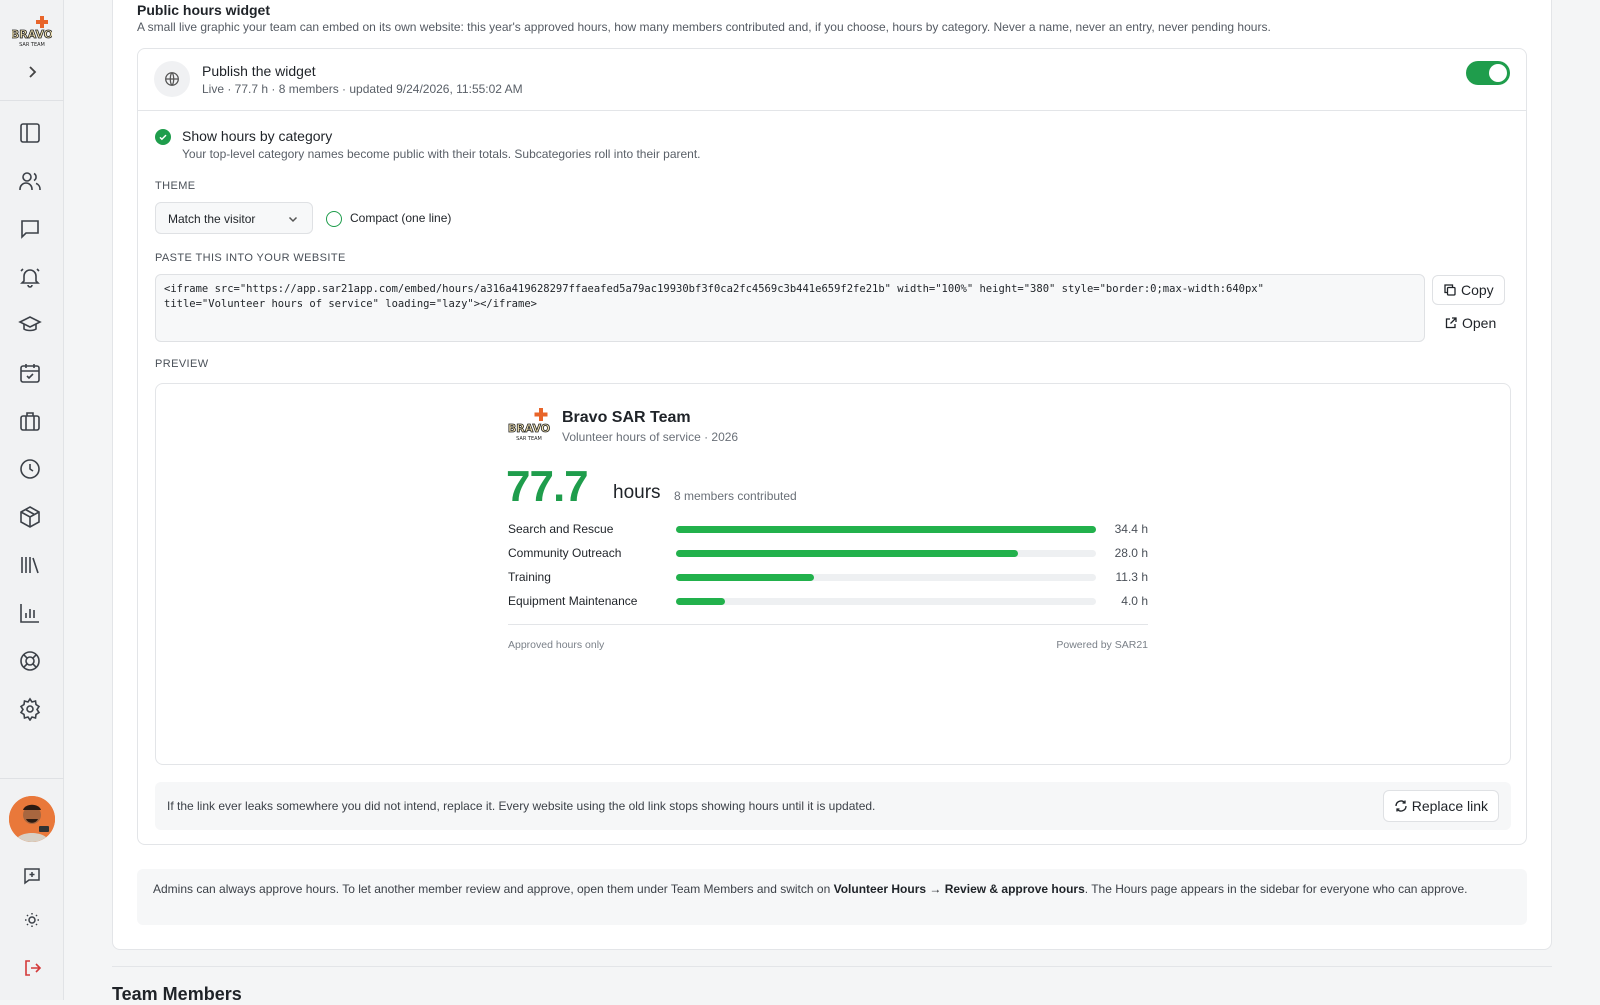 This screenshot has height=1005, width=1600. Describe the element at coordinates (32, 500) in the screenshot. I see `sidebar: BRAVO SAR TEAM` at that location.